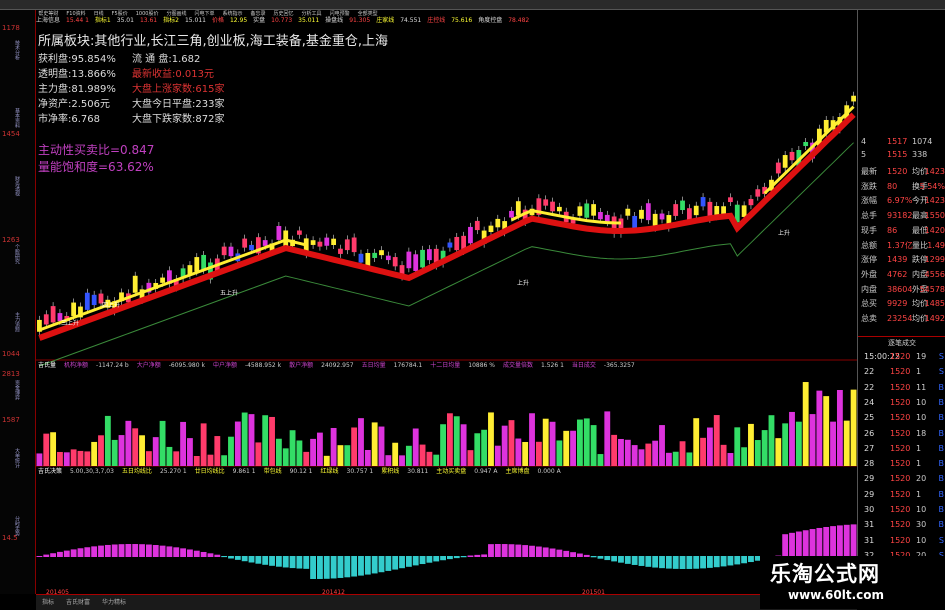 The width and height of the screenshot is (945, 610). What do you see at coordinates (173, 471) in the screenshot?
I see `subpanel-header-item: 25.270 1` at bounding box center [173, 471].